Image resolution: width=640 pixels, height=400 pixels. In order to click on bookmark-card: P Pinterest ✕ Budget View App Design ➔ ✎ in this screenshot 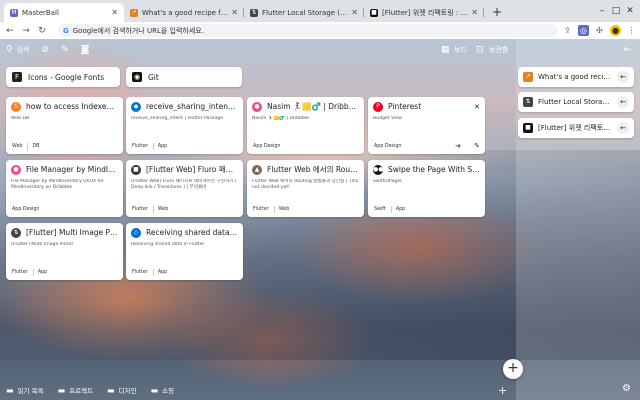, I will do `click(426, 125)`.